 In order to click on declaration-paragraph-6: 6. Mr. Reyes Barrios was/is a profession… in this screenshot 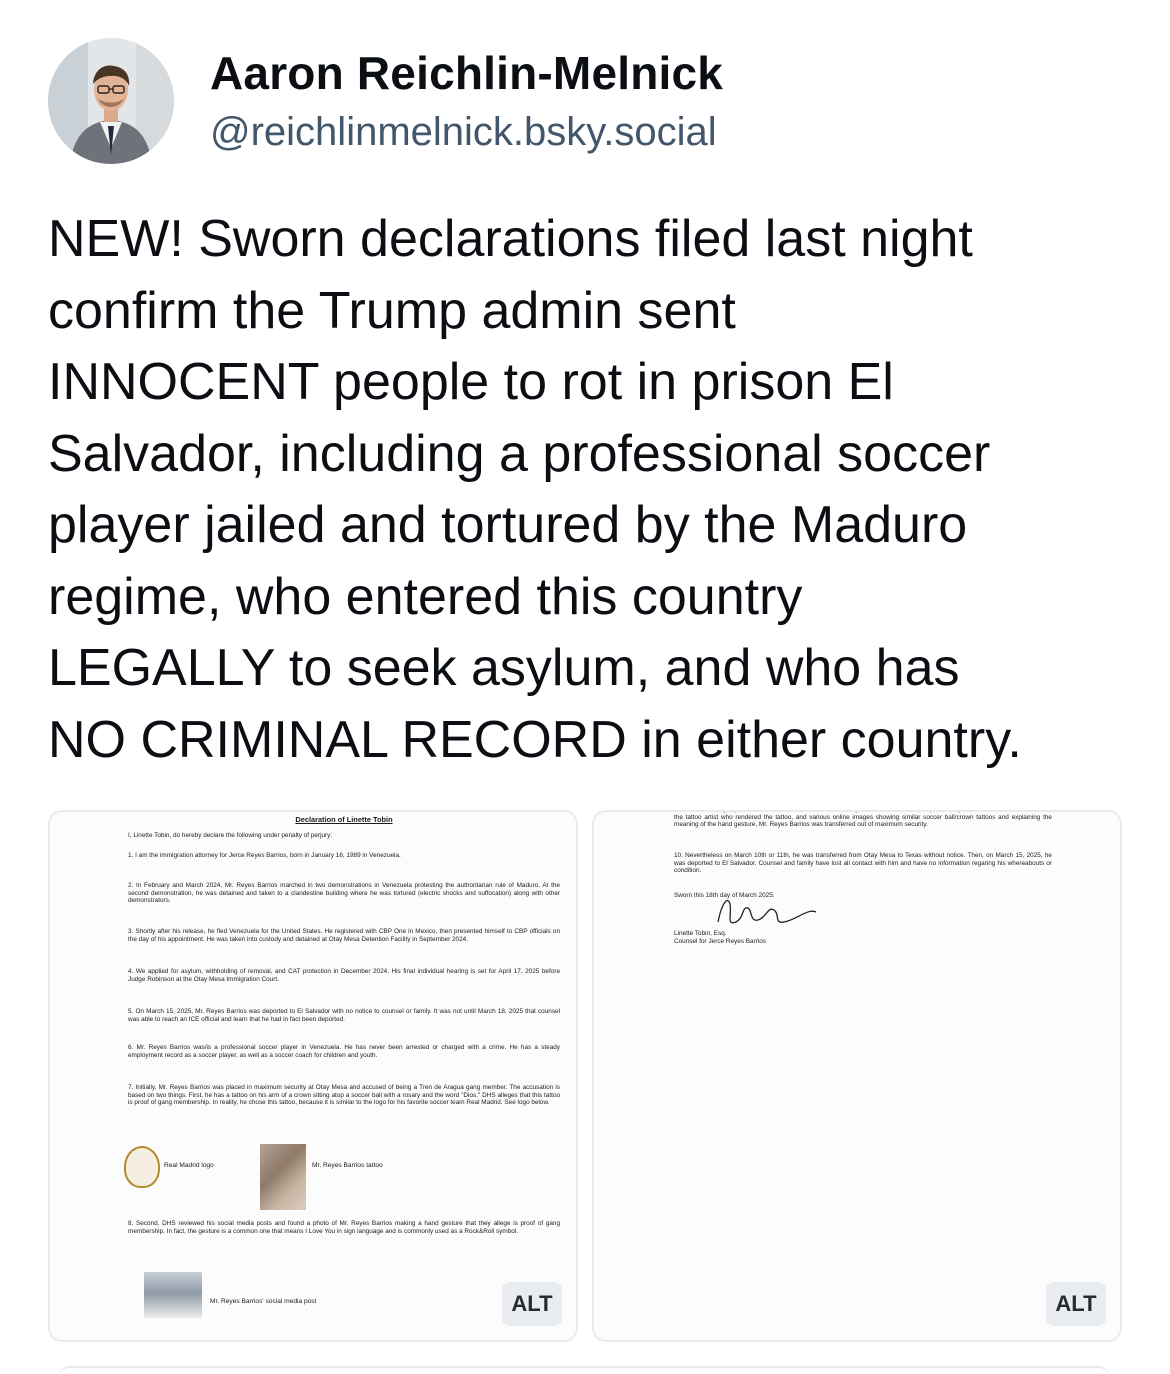, I will do `click(344, 1051)`.